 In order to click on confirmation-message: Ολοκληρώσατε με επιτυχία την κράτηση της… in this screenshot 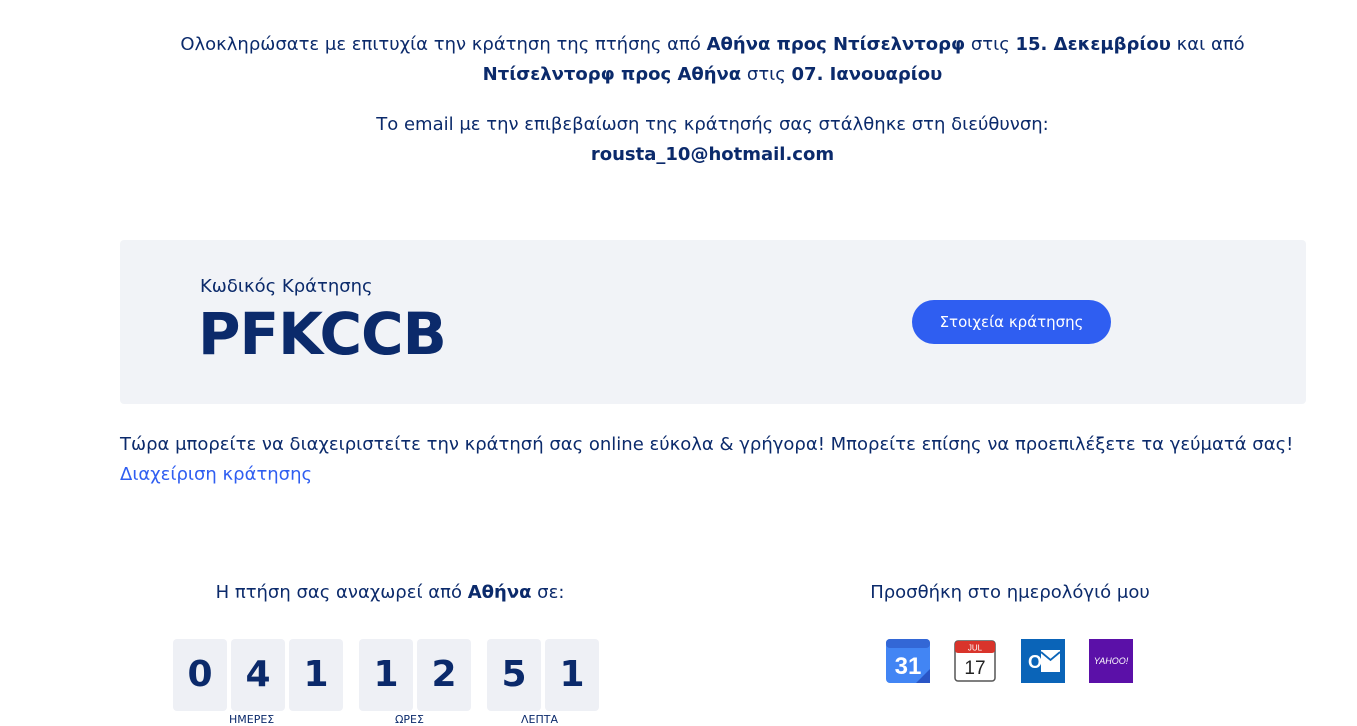, I will do `click(712, 60)`.